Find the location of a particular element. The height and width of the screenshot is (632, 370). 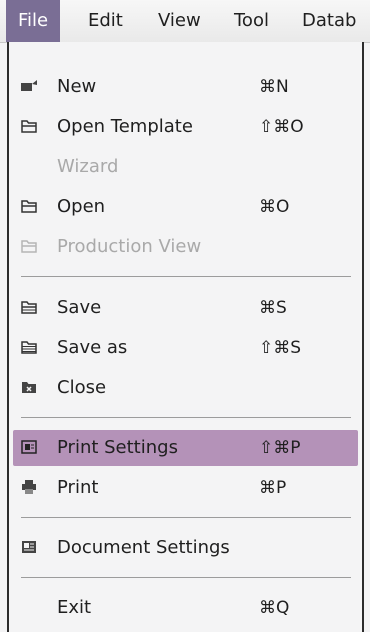

shortcut-label: ⌘P is located at coordinates (273, 488).